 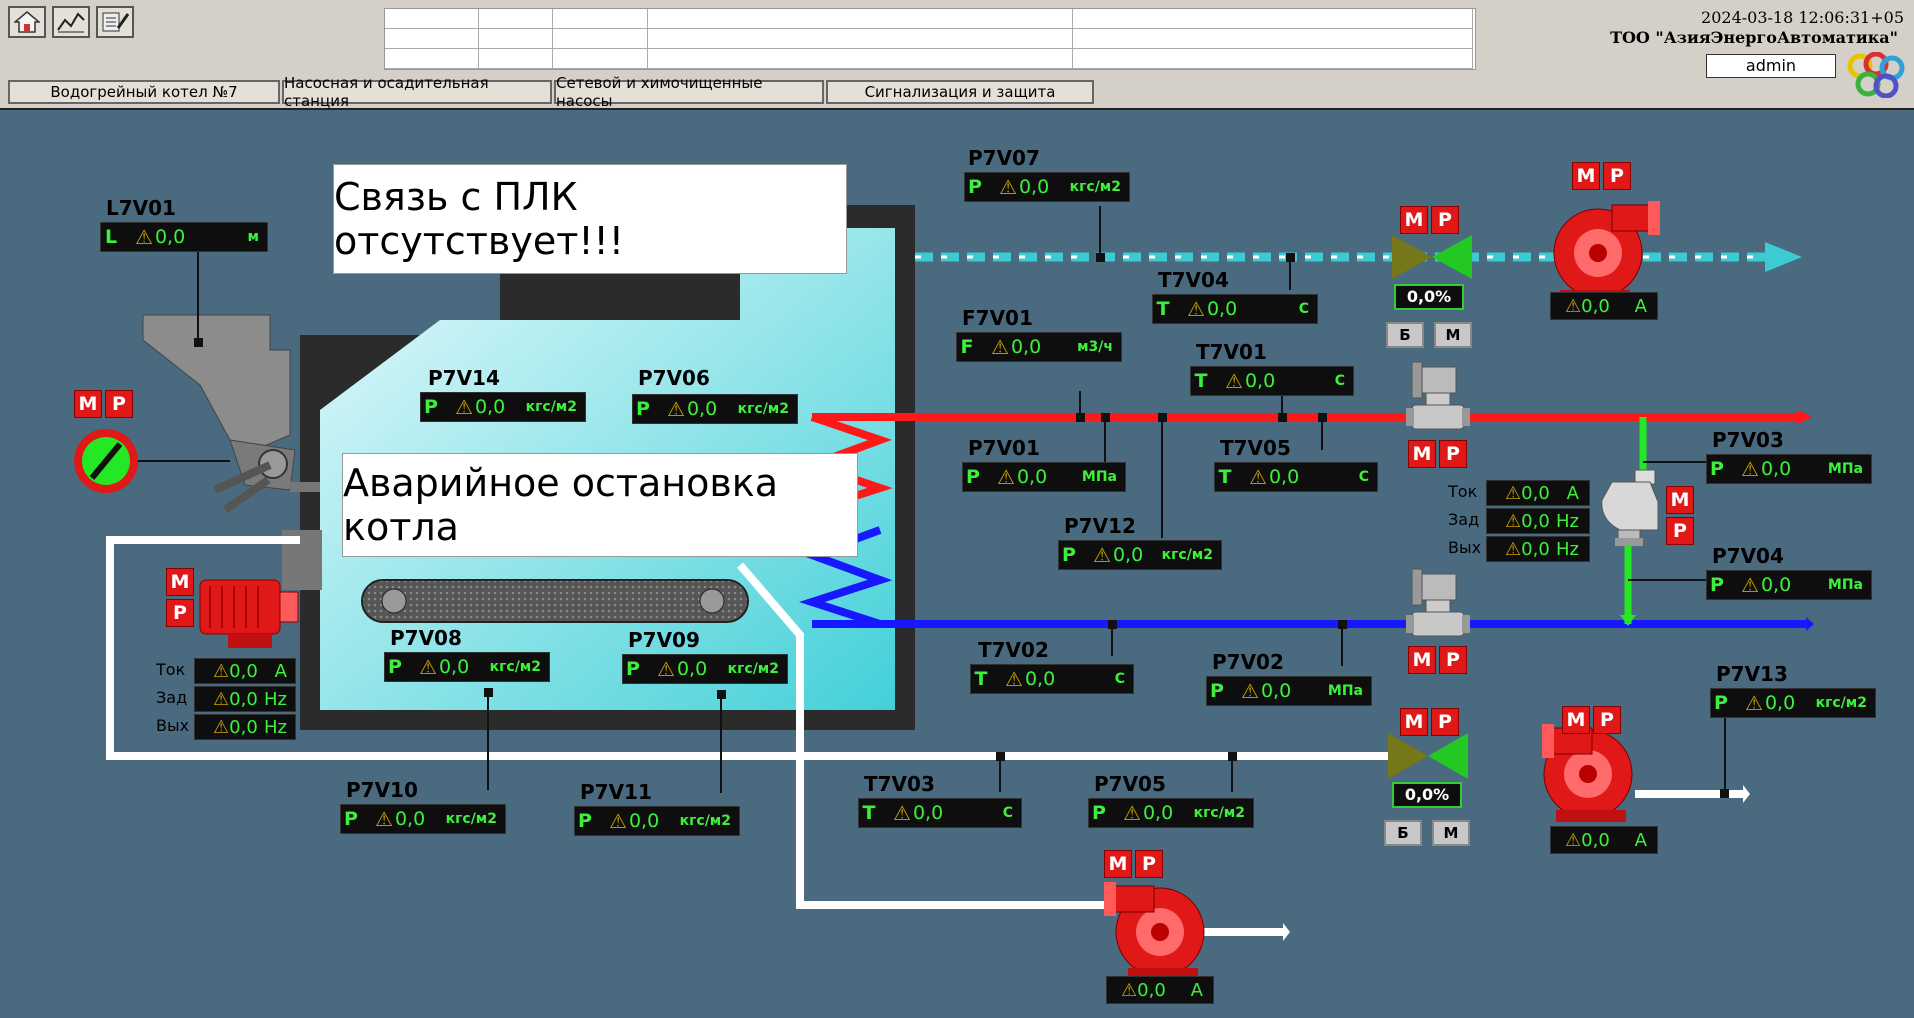 I want to click on valve-bottom-b-button: Б, so click(x=1403, y=833).